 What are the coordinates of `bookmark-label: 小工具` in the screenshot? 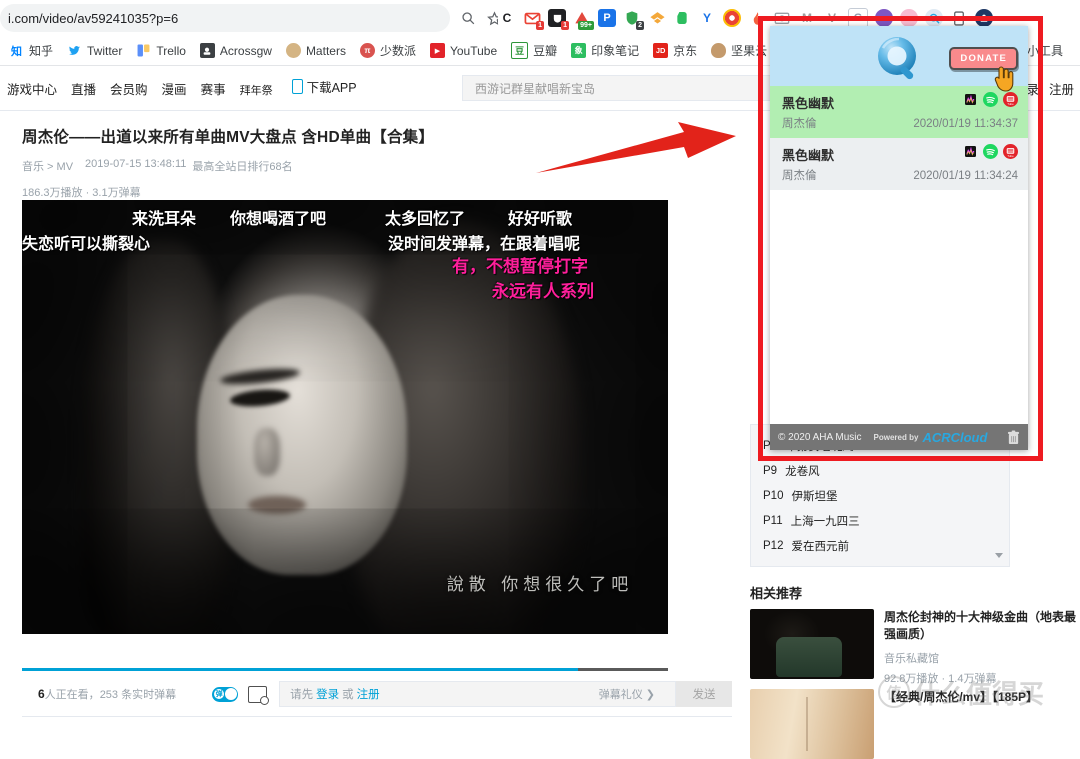 It's located at (1044, 51).